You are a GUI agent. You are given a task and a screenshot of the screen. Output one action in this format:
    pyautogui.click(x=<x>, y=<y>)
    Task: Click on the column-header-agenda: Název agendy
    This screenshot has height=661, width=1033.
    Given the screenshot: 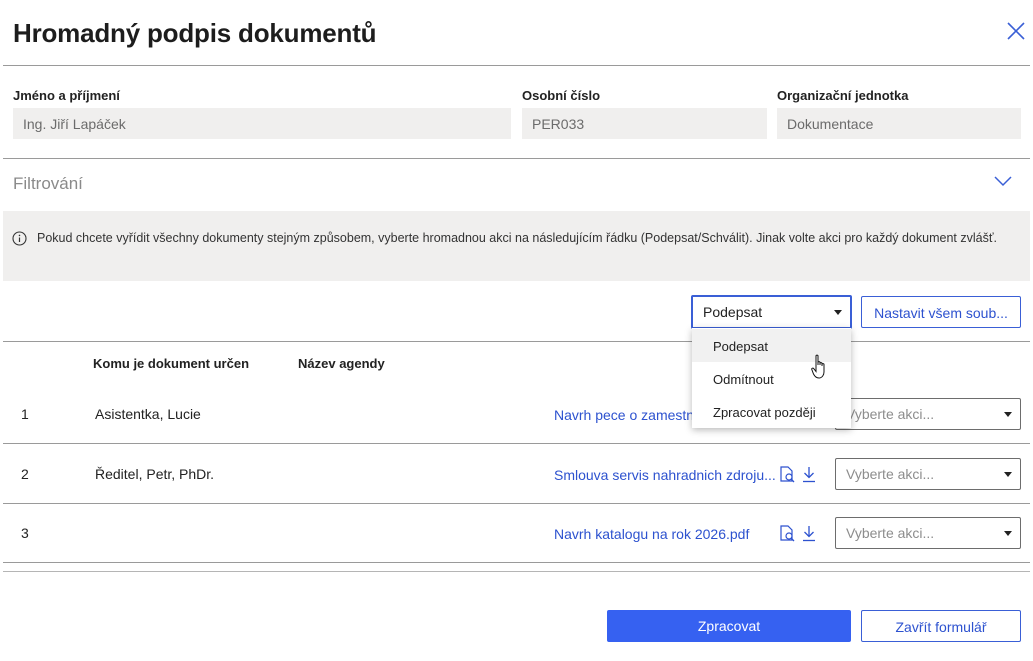 What is the action you would take?
    pyautogui.click(x=341, y=363)
    